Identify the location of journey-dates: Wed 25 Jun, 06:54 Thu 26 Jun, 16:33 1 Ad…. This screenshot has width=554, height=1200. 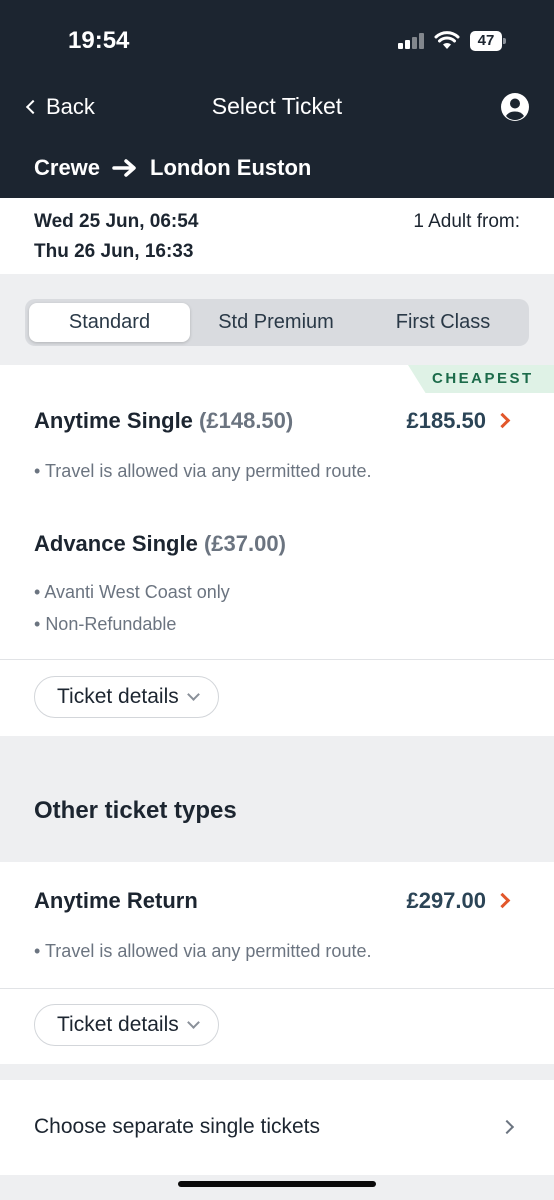
(277, 236).